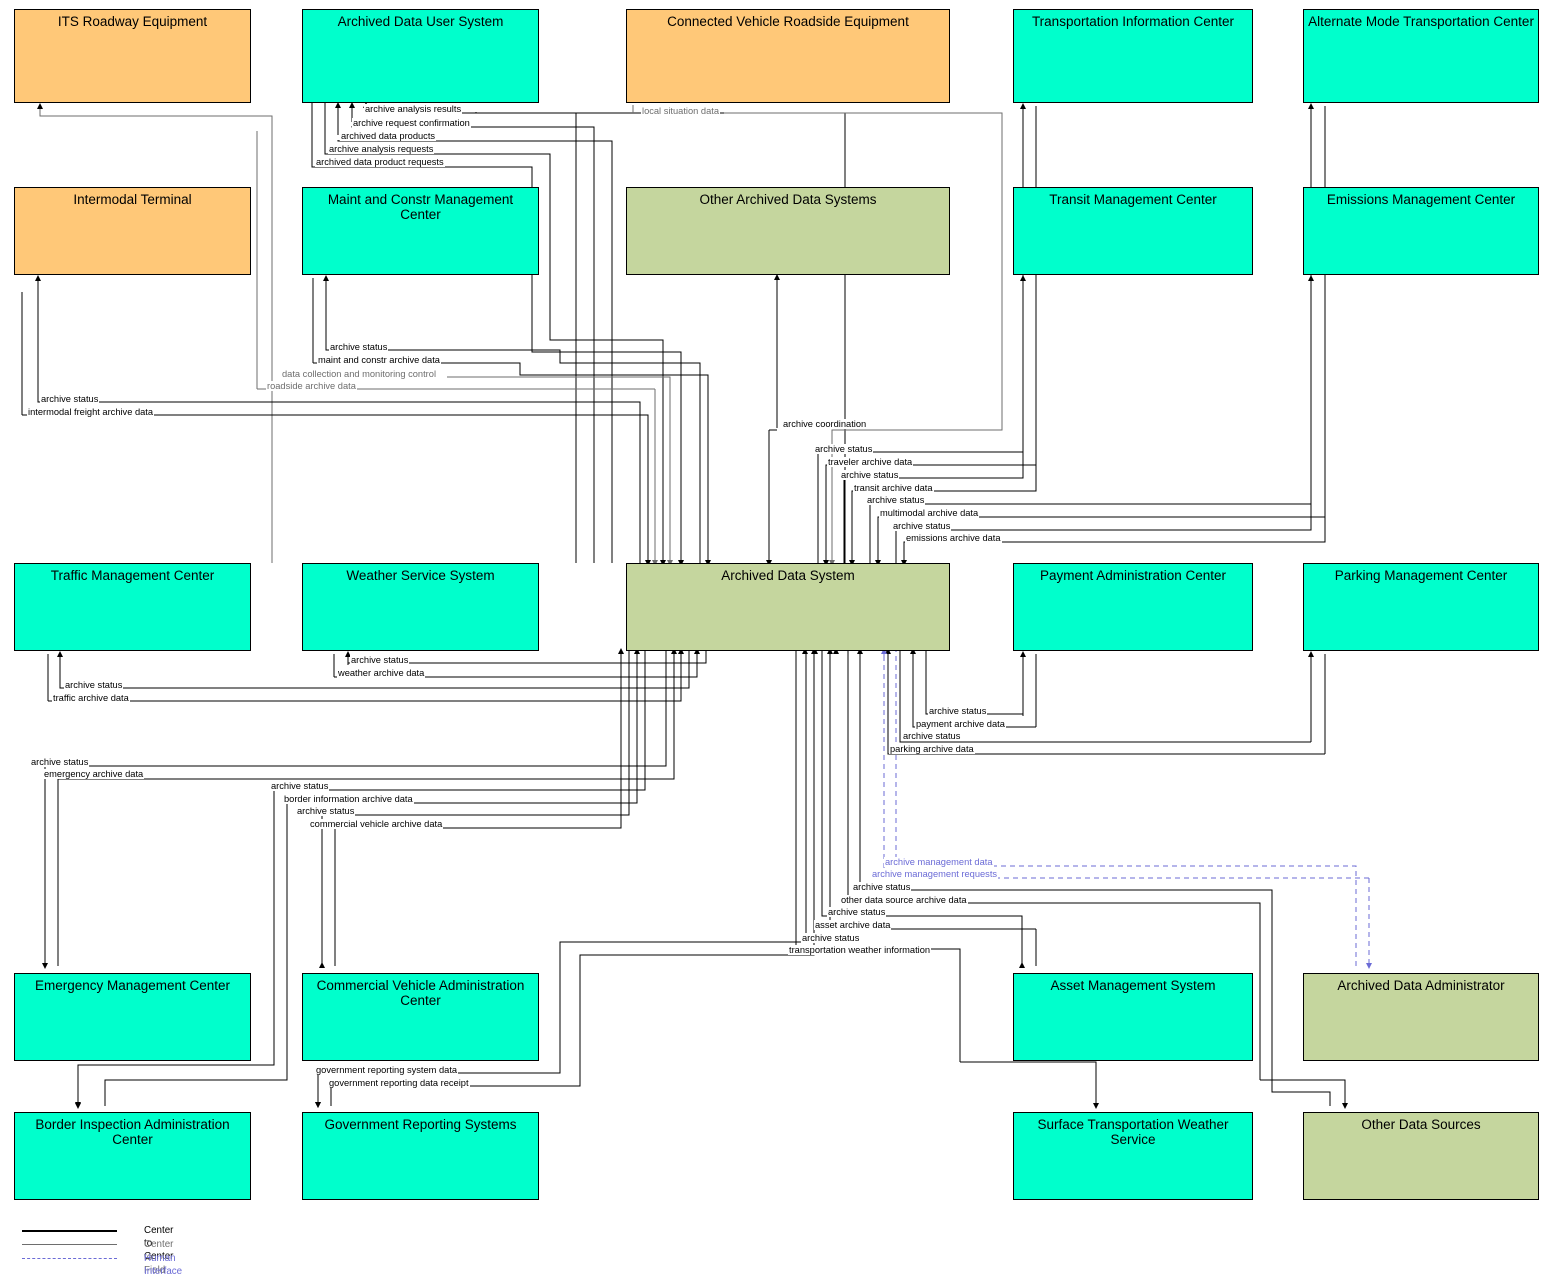  I want to click on node-label: Emissions Management Center, so click(1421, 199).